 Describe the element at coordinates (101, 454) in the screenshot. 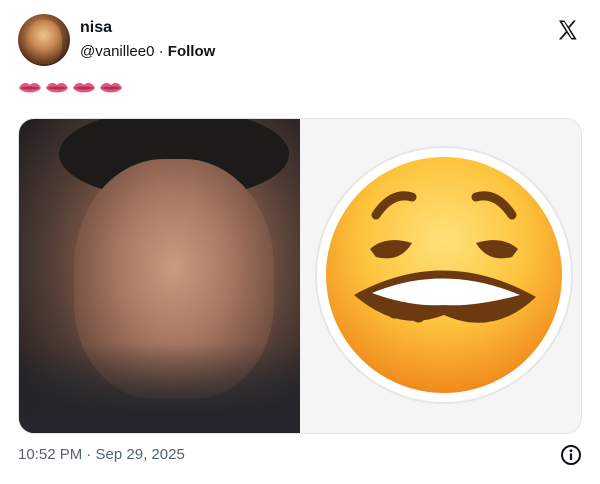

I see `timestamp: 10:52 PM · Sep 29, 2025` at that location.